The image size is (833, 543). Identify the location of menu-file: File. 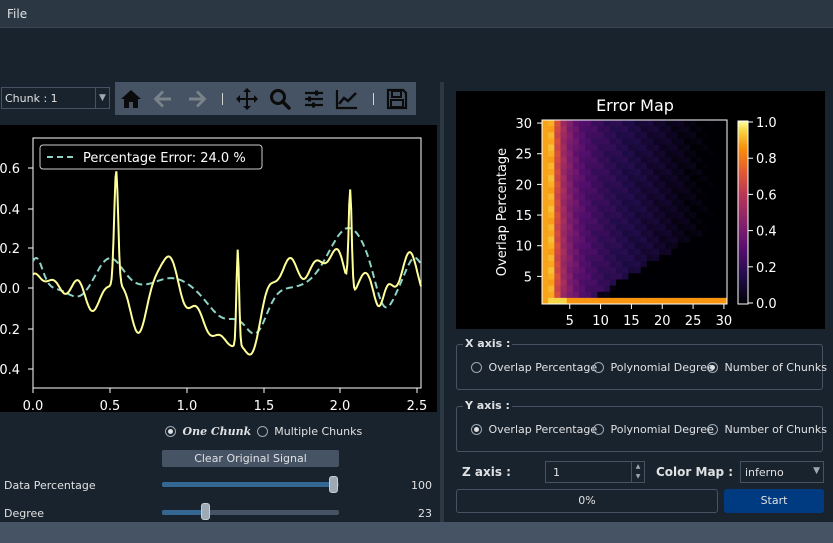
(17, 14).